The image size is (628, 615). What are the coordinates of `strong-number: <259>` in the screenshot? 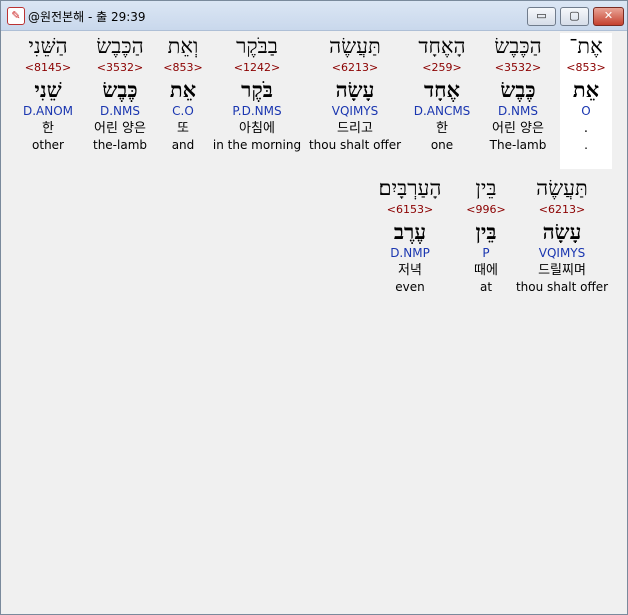 It's located at (442, 69).